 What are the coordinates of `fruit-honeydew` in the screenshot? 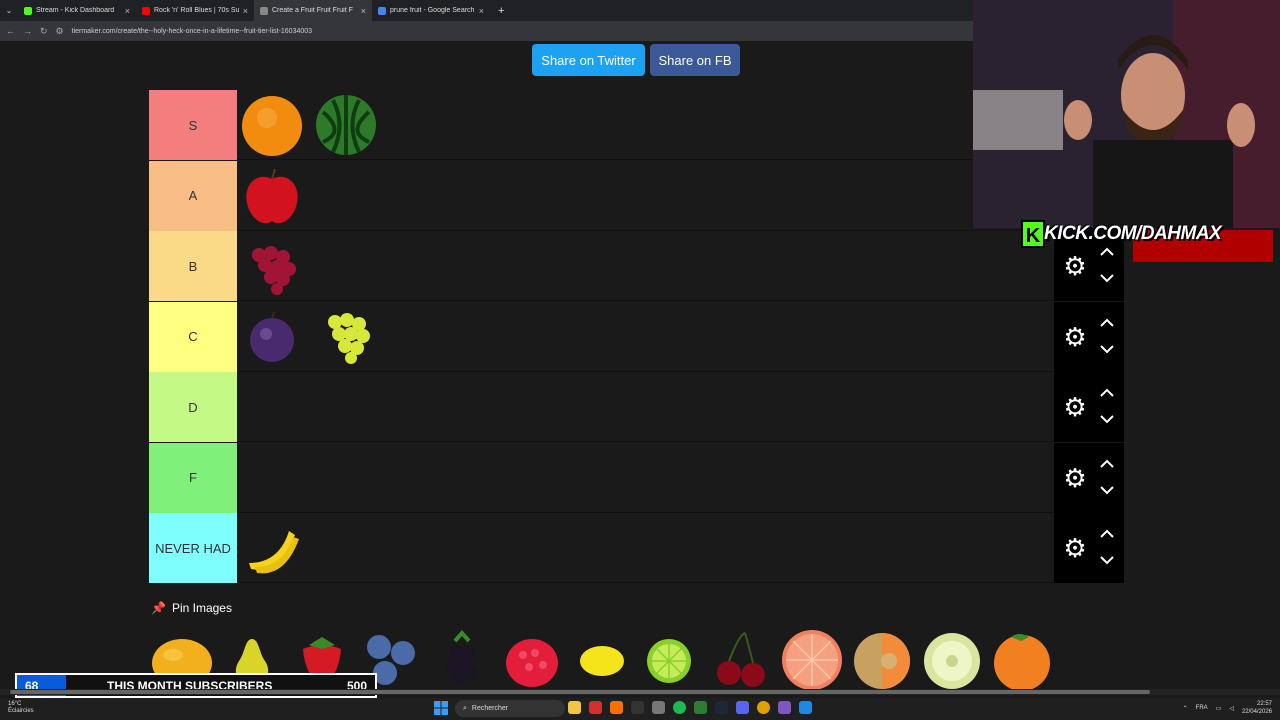 It's located at (952, 660).